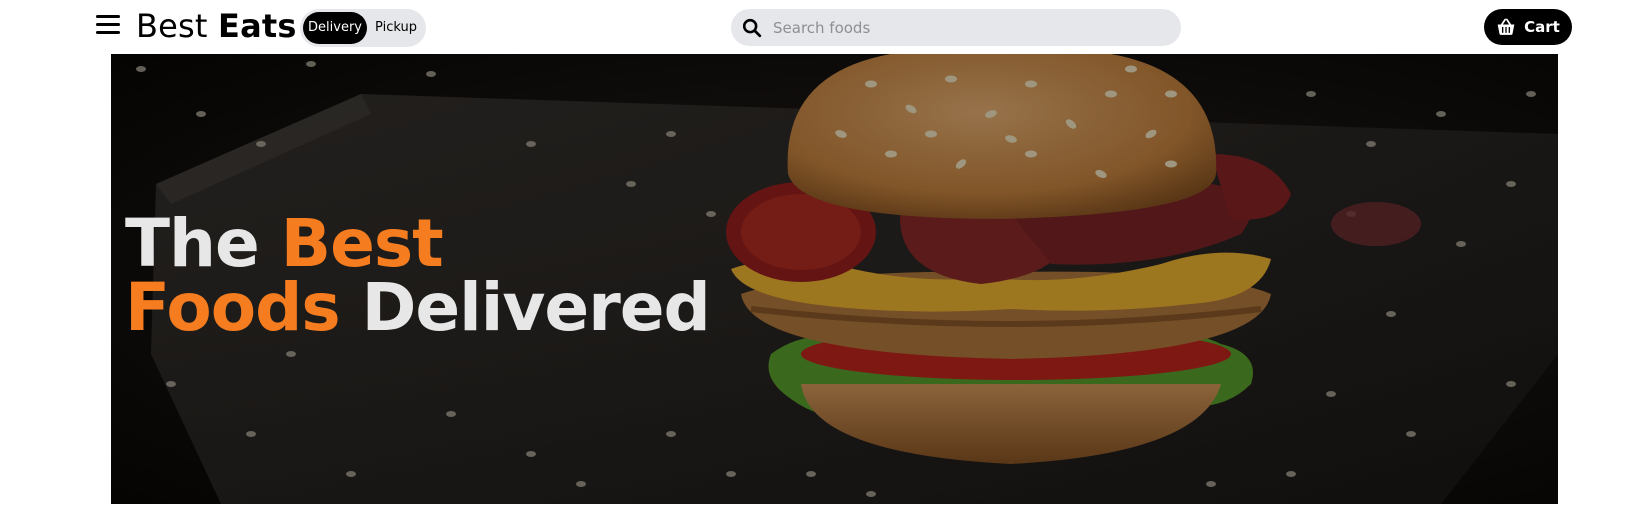  Describe the element at coordinates (216, 26) in the screenshot. I see `brand-logo: Best Eats` at that location.